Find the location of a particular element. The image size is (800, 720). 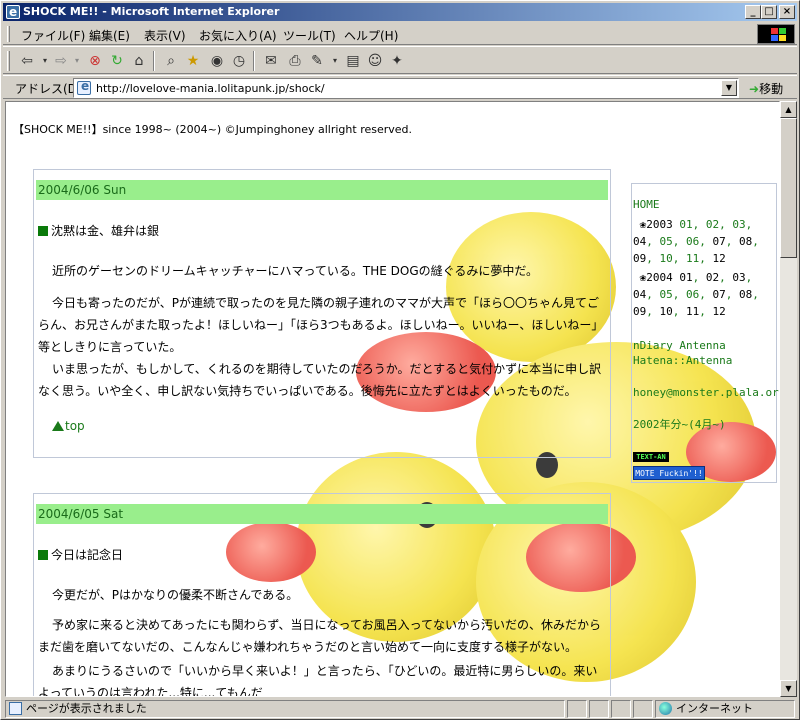

stop-icon: ⊗ is located at coordinates (95, 61).